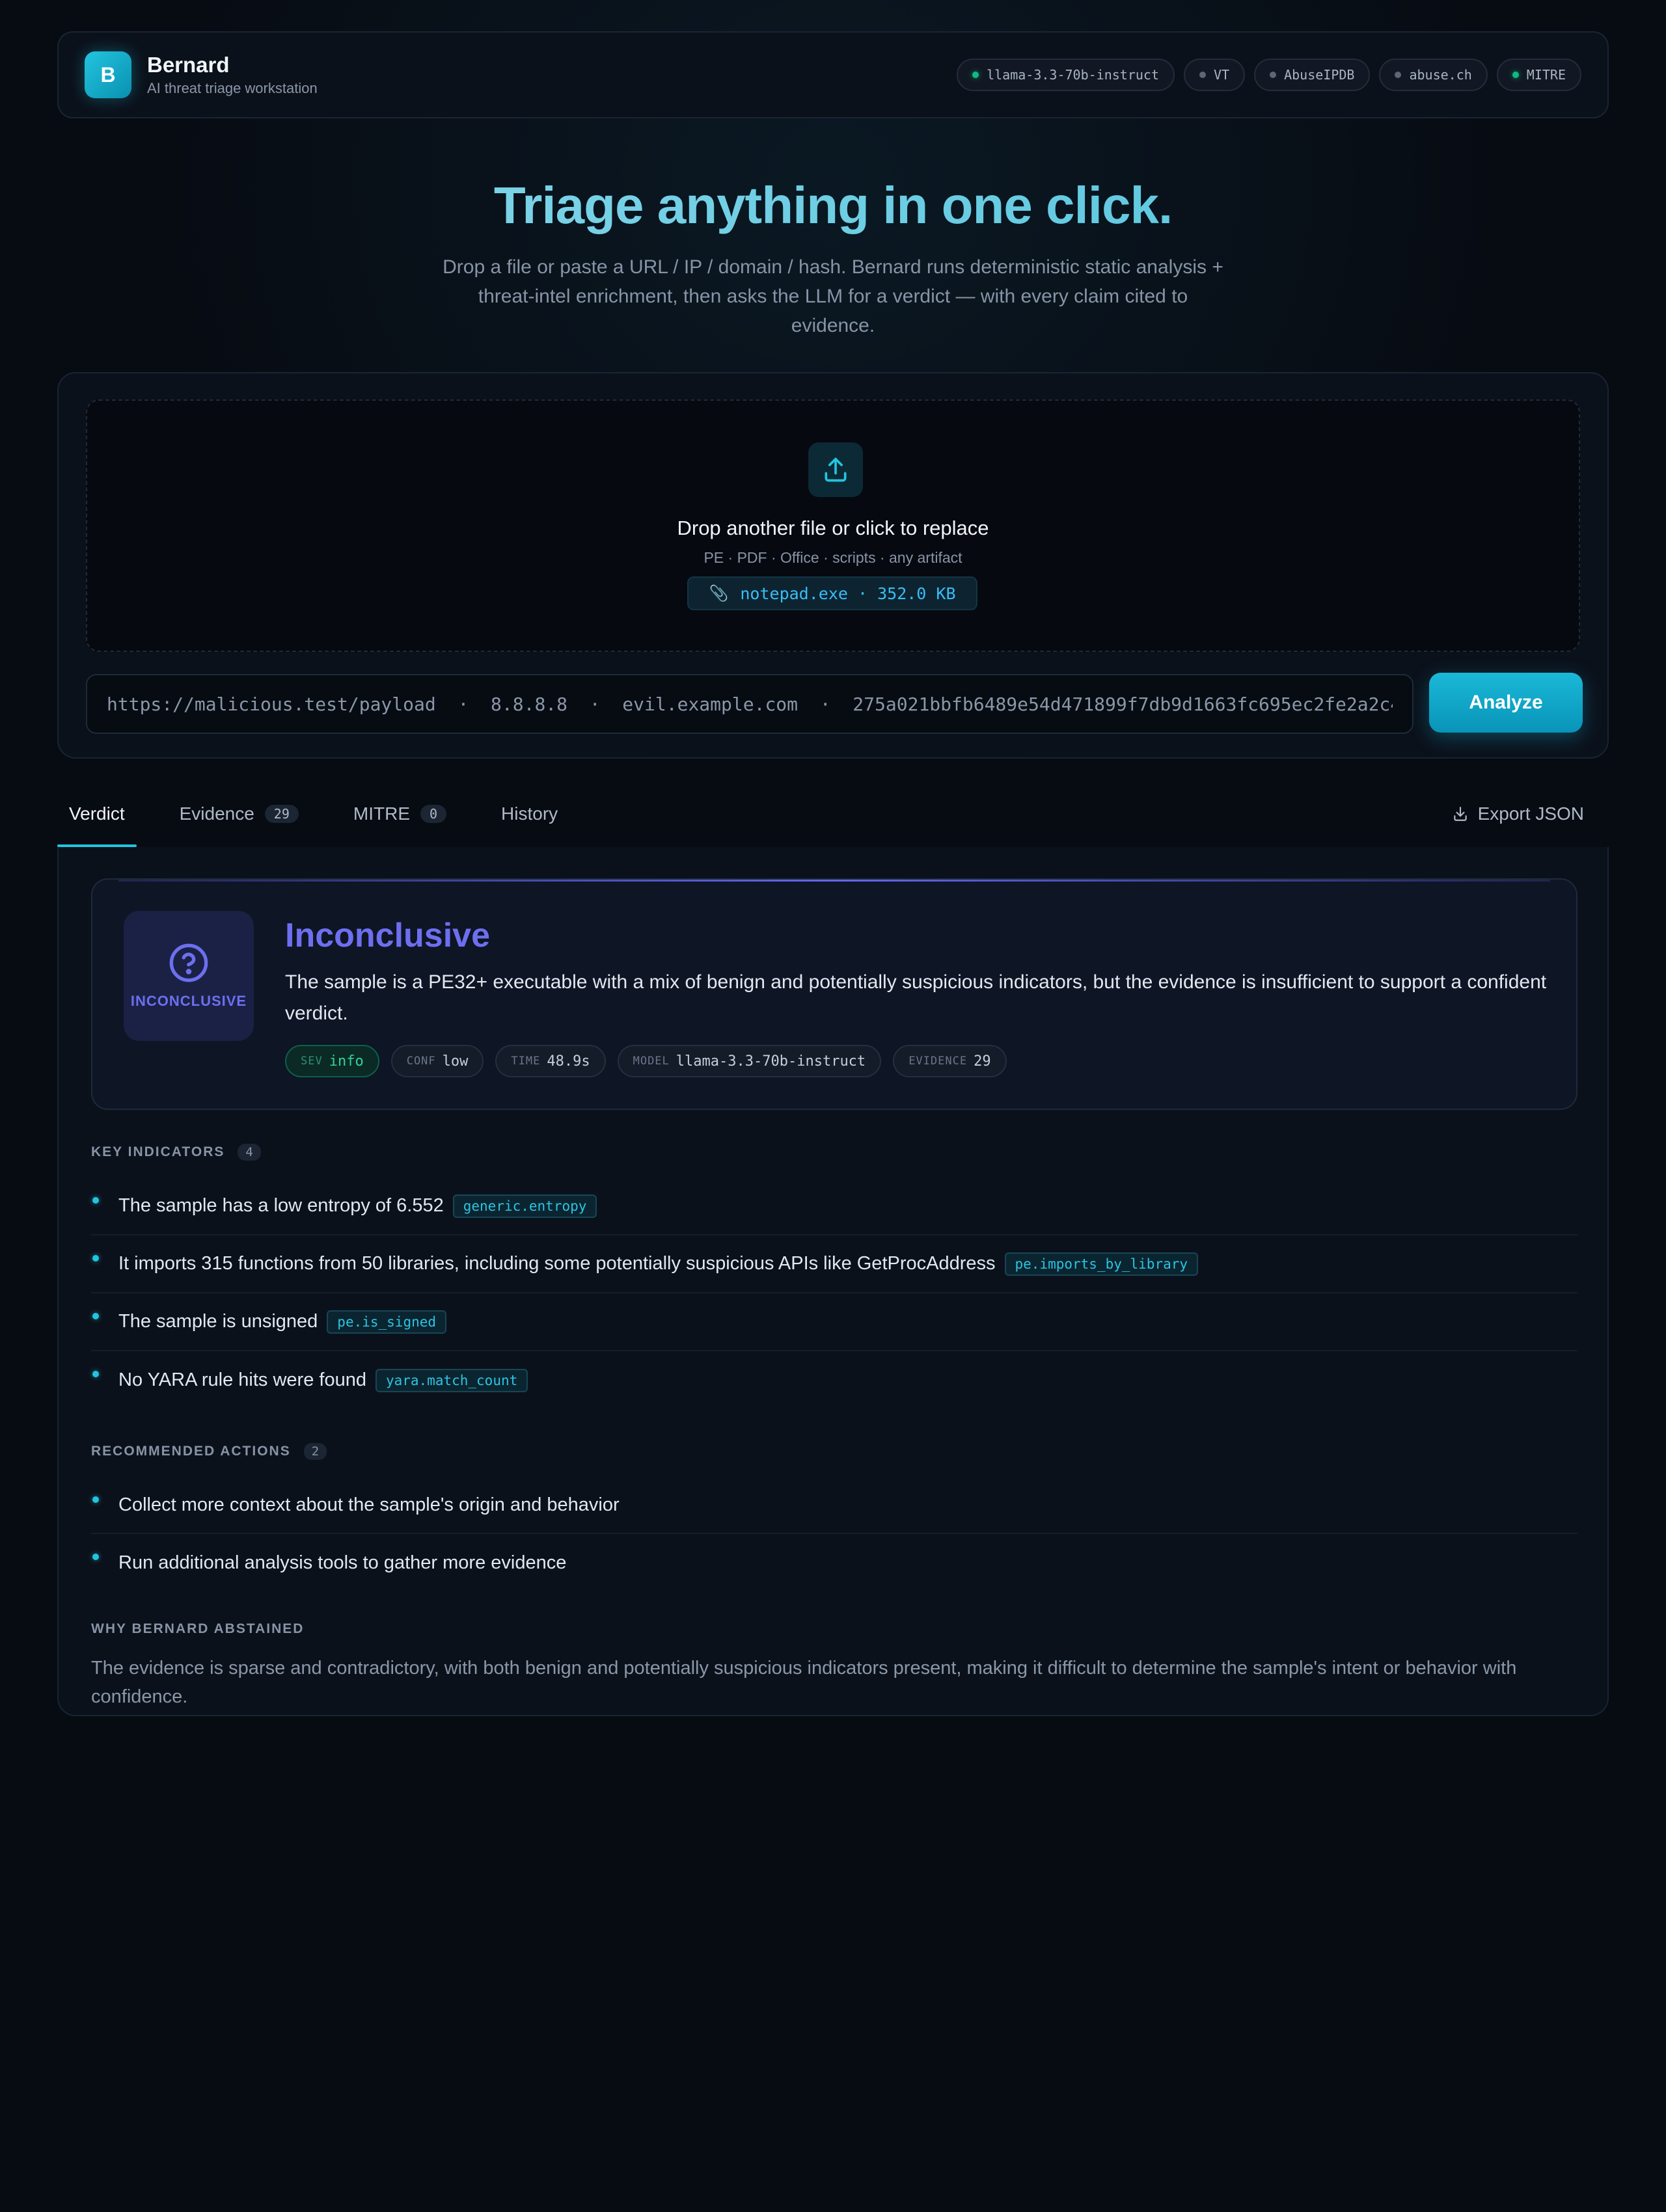  I want to click on verdict-badge: INCONCLUSIVE, so click(189, 976).